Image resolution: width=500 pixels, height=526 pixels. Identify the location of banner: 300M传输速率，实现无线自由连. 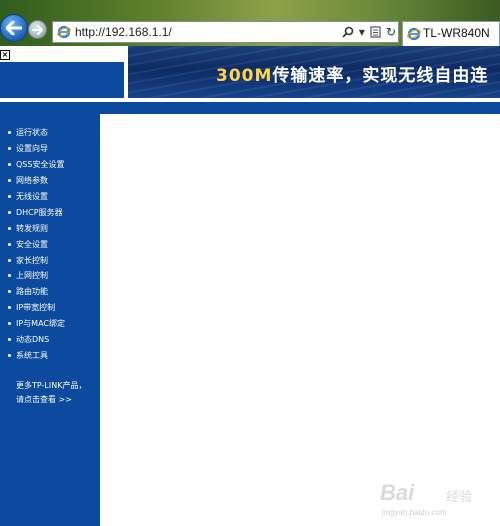
(314, 72).